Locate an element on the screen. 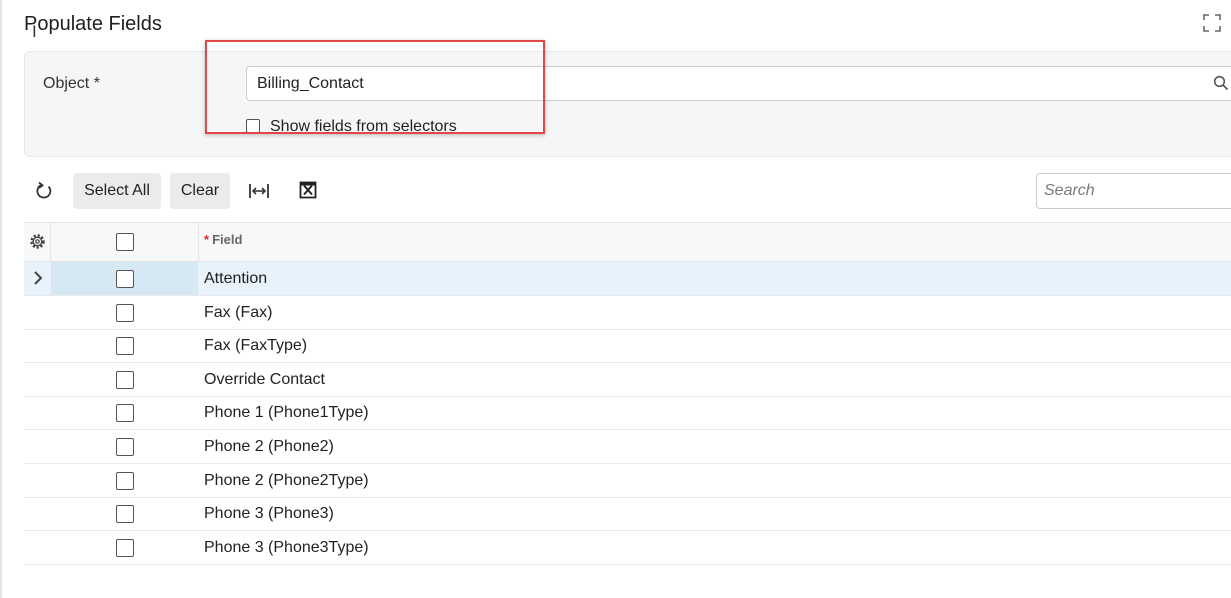  gear-icon is located at coordinates (37, 241).